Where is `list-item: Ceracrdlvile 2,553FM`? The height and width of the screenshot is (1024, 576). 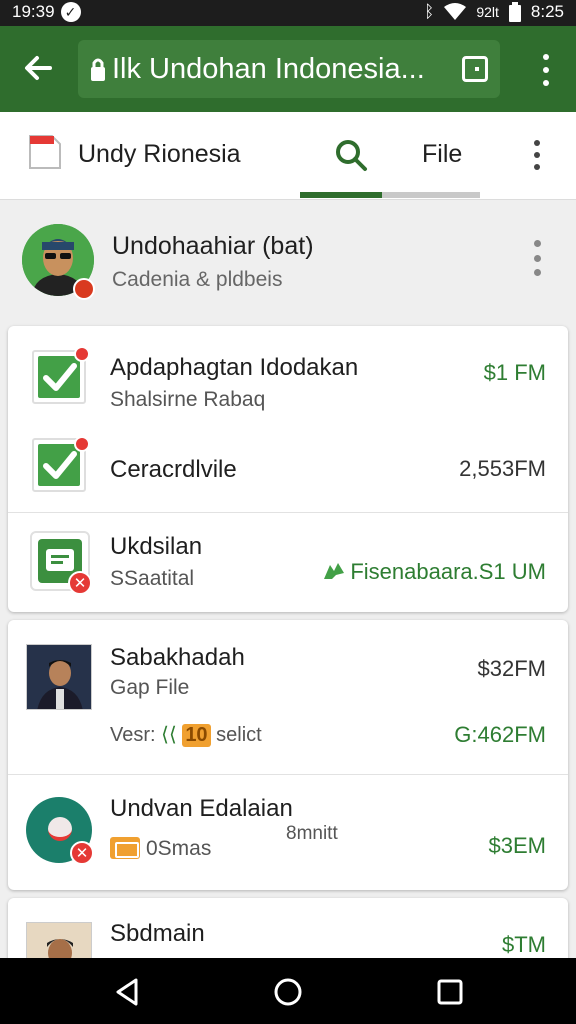 list-item: Ceracrdlvile 2,553FM is located at coordinates (288, 467).